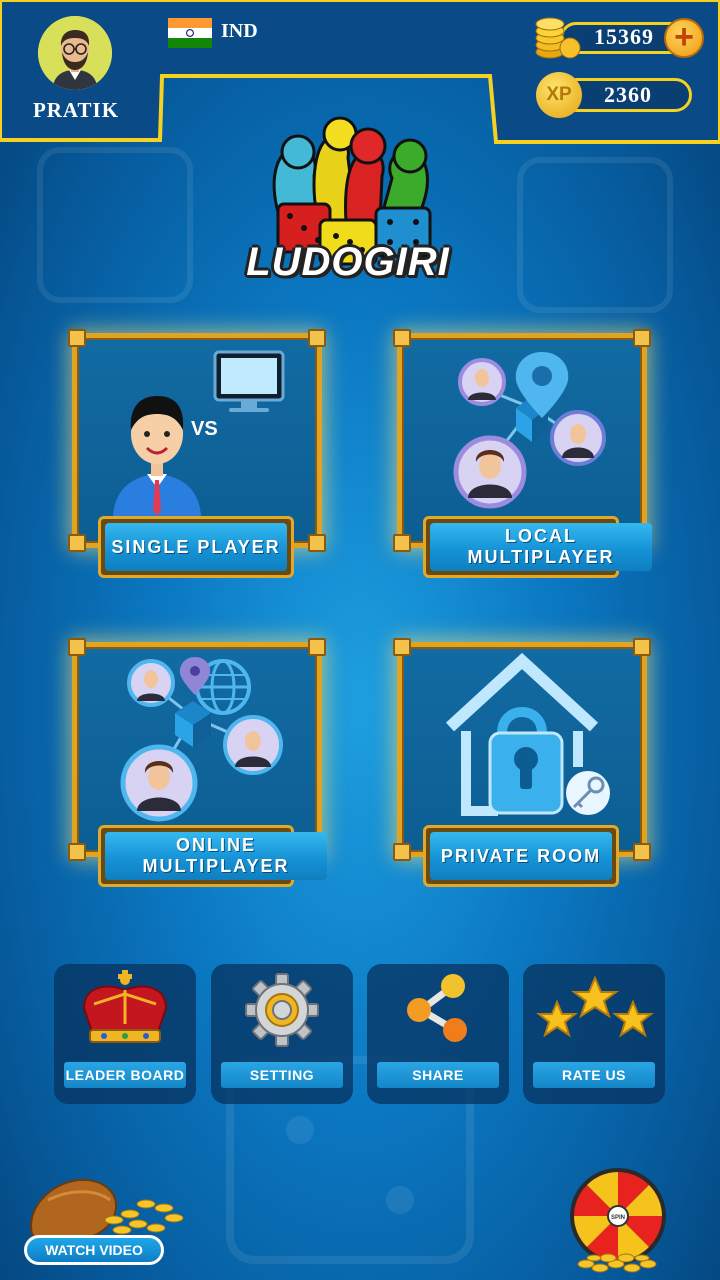 The width and height of the screenshot is (720, 1280). Describe the element at coordinates (438, 1075) in the screenshot. I see `share-label: SHARE` at that location.